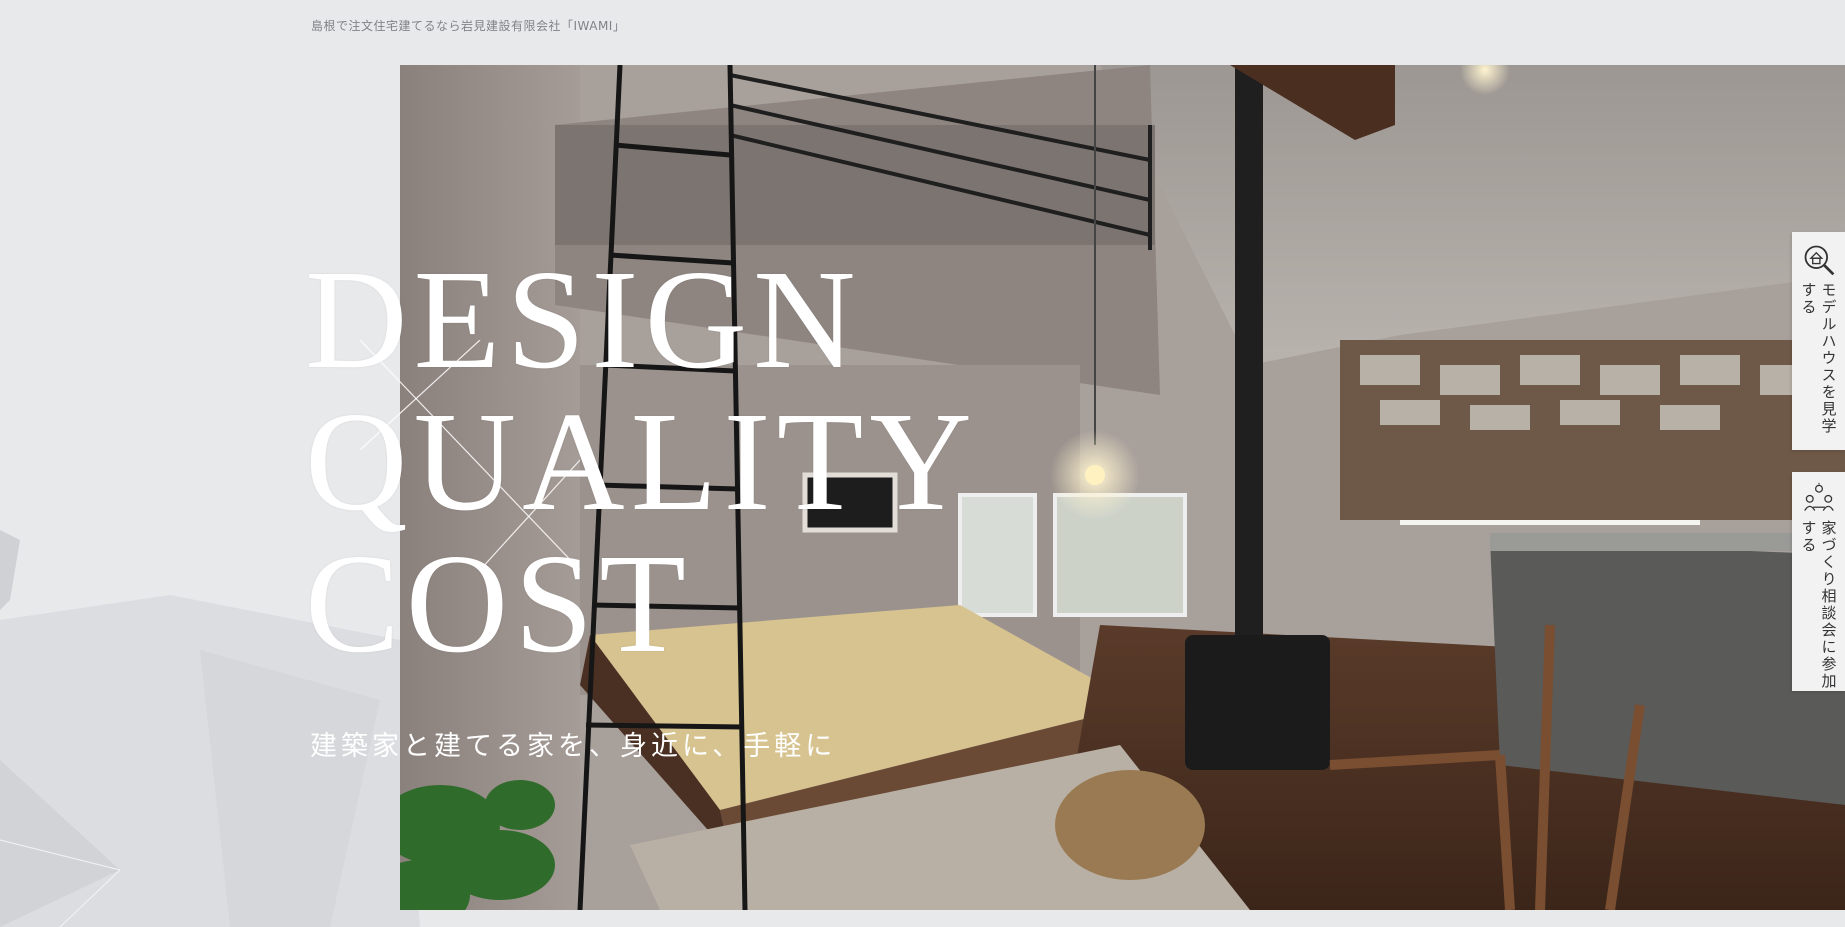  Describe the element at coordinates (573, 746) in the screenshot. I see `hero-subcopy: 建築家と建てる家を、身近に、手軽に` at that location.